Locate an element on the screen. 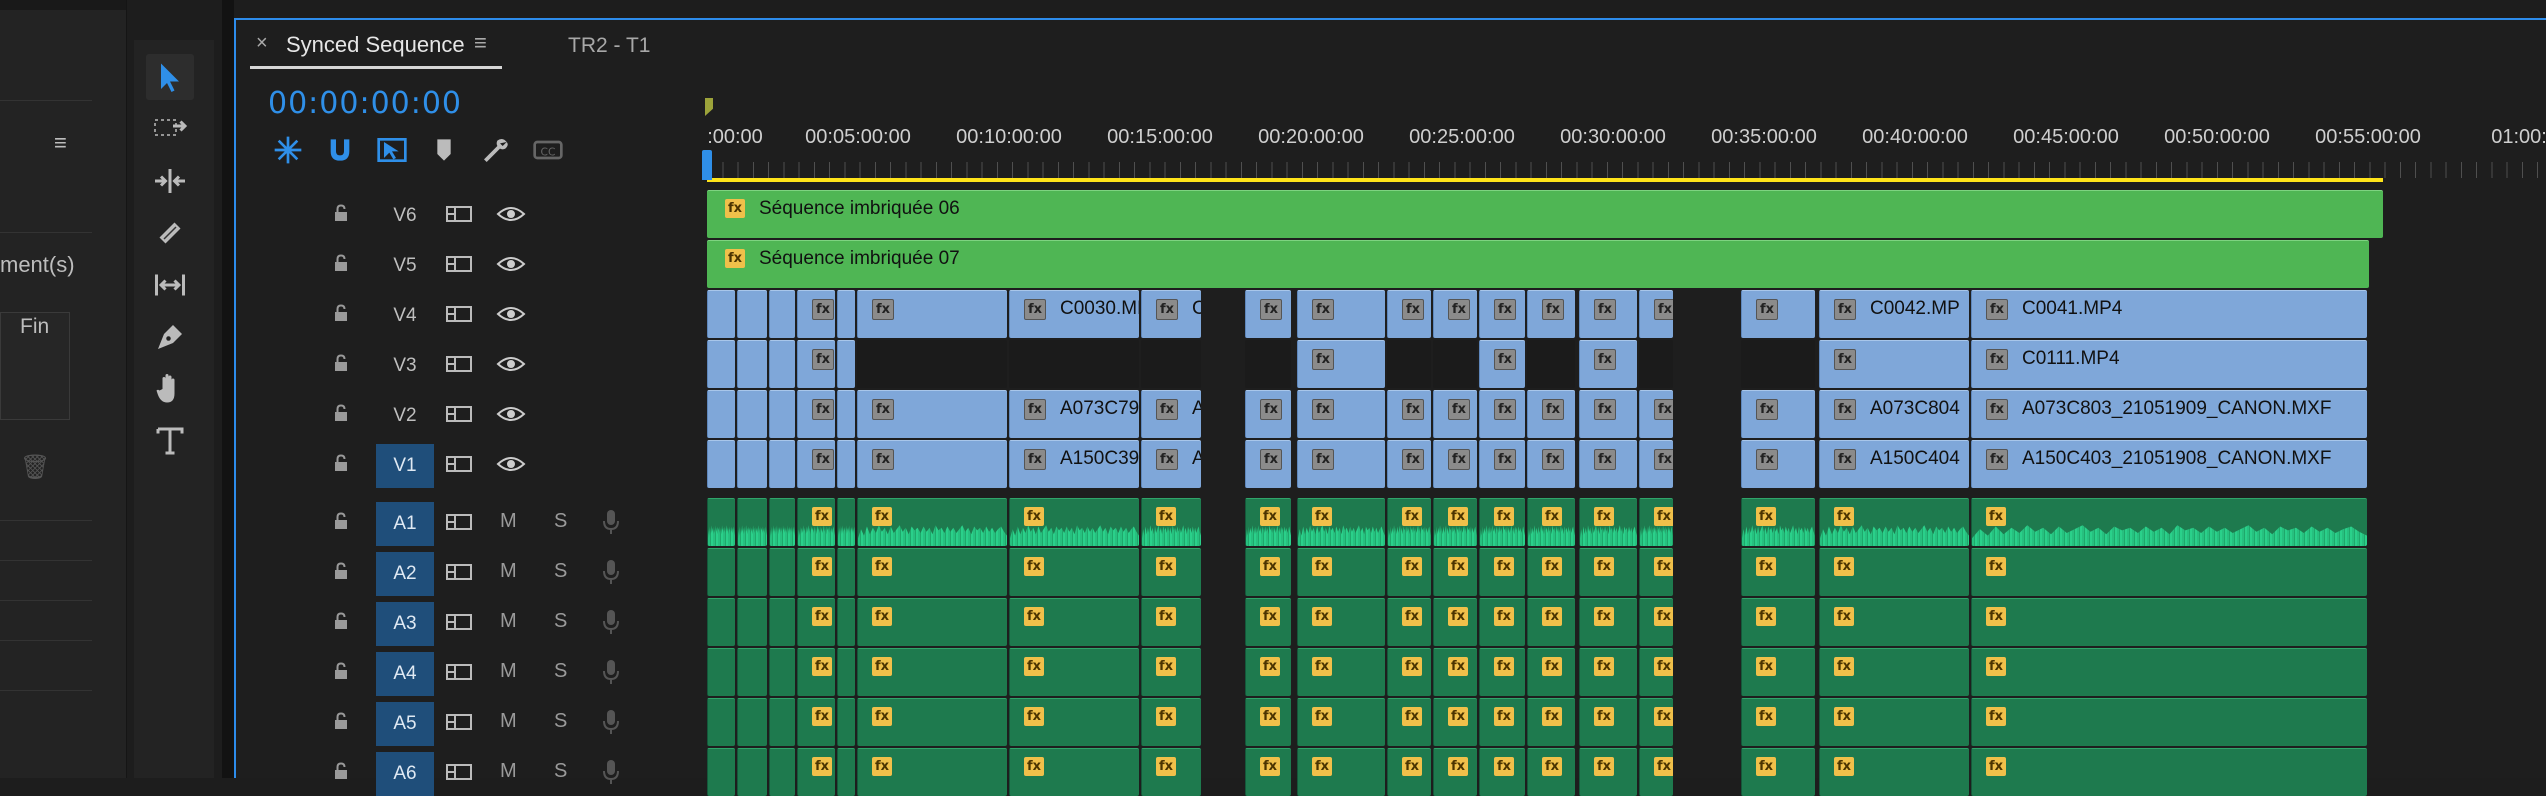 This screenshot has height=796, width=2546. video-clip: fx C0030.MP4 is located at coordinates (1074, 314).